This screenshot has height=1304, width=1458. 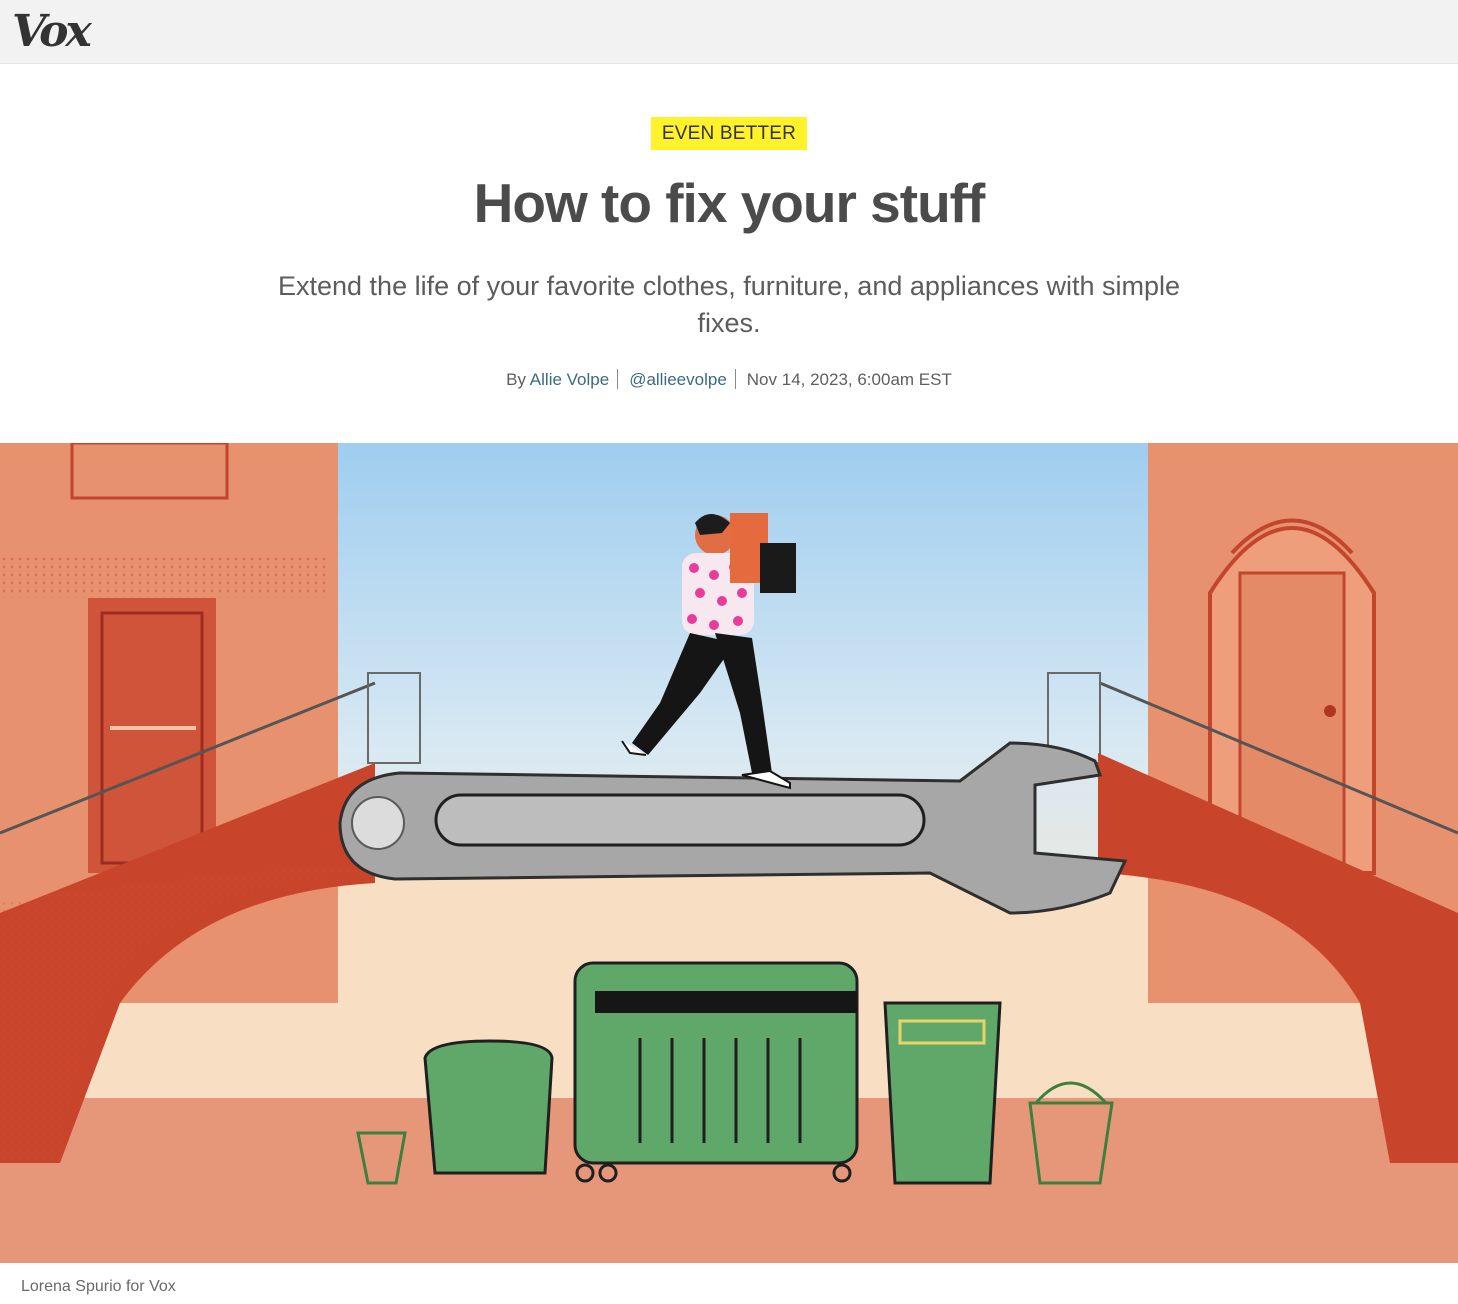 What do you see at coordinates (729, 133) in the screenshot?
I see `section-kicker: EVEN BETTER` at bounding box center [729, 133].